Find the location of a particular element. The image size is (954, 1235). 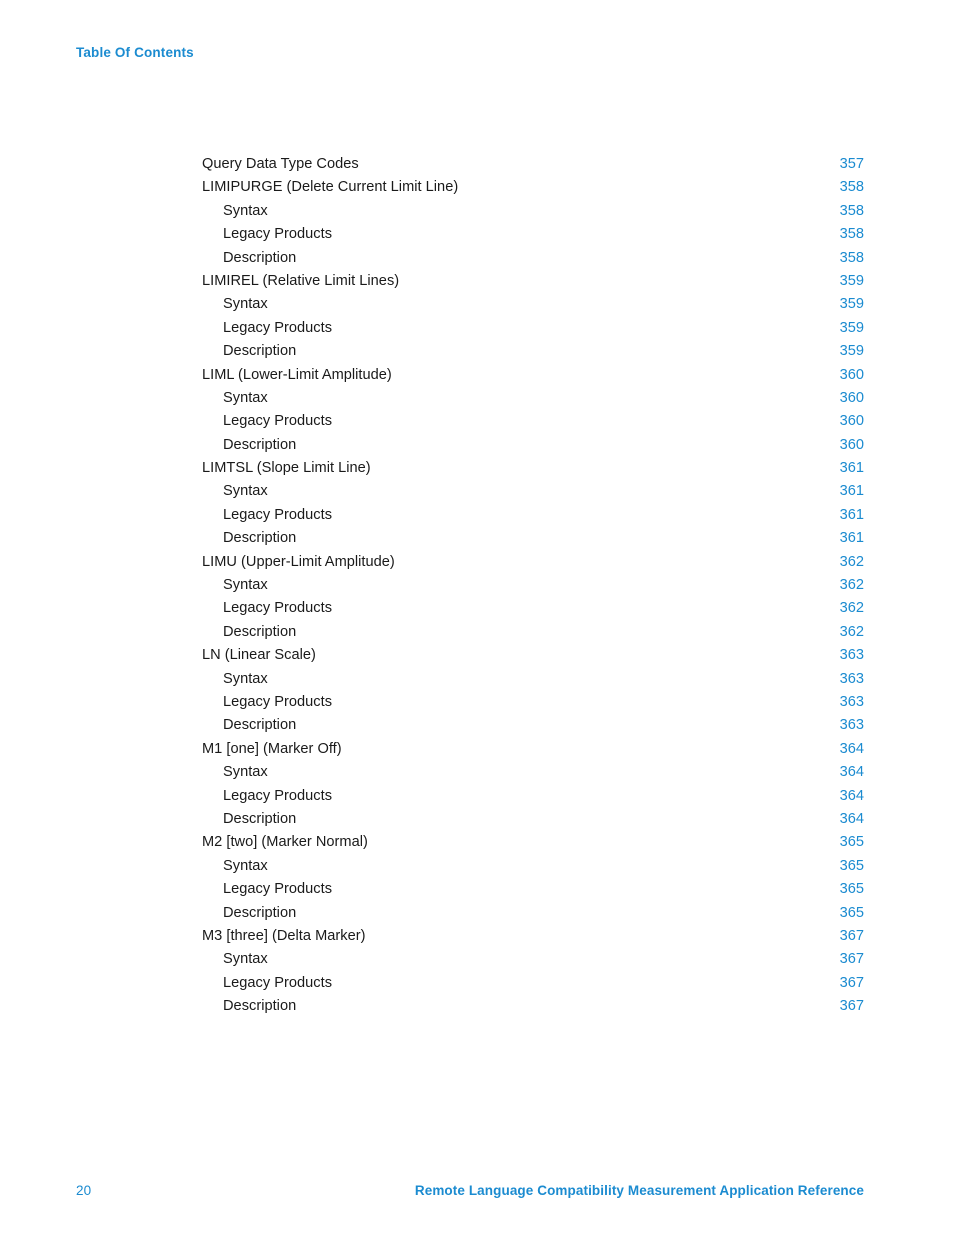

toc-entry-label: LIMU (Upper-Limit Amplitude) is located at coordinates (298, 561).